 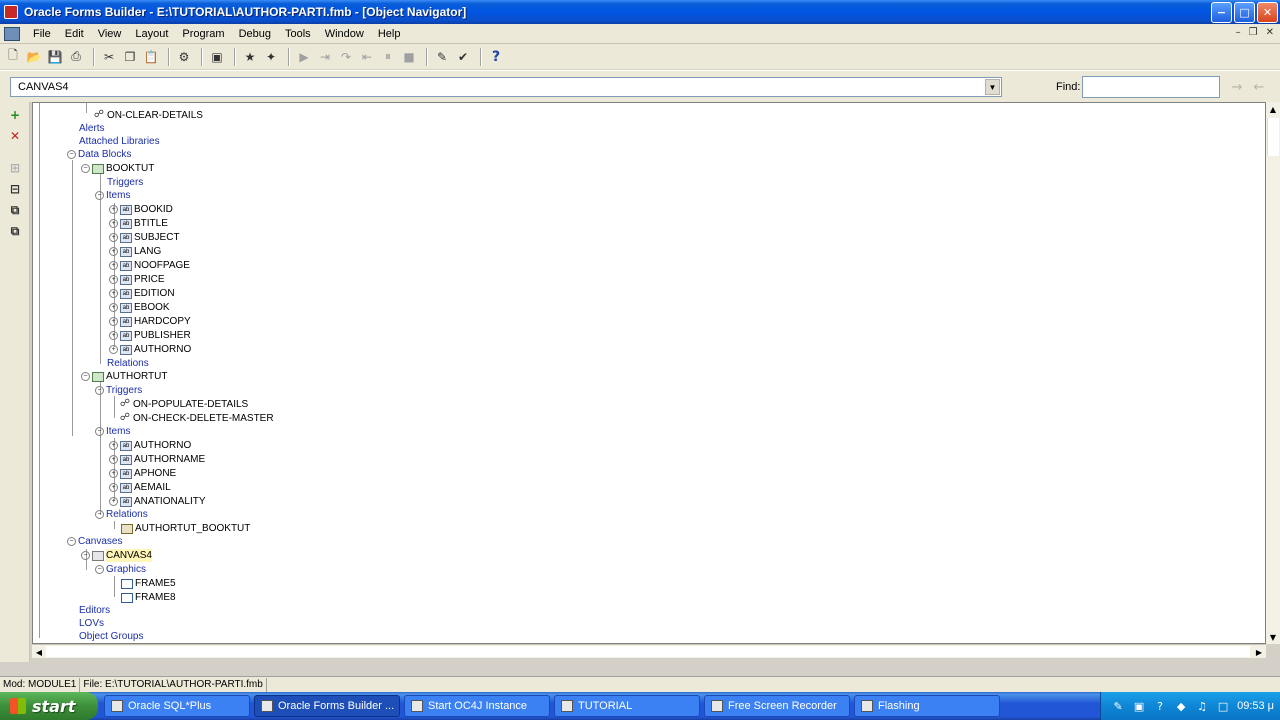 I want to click on debug-run-icon: ✦, so click(x=271, y=57).